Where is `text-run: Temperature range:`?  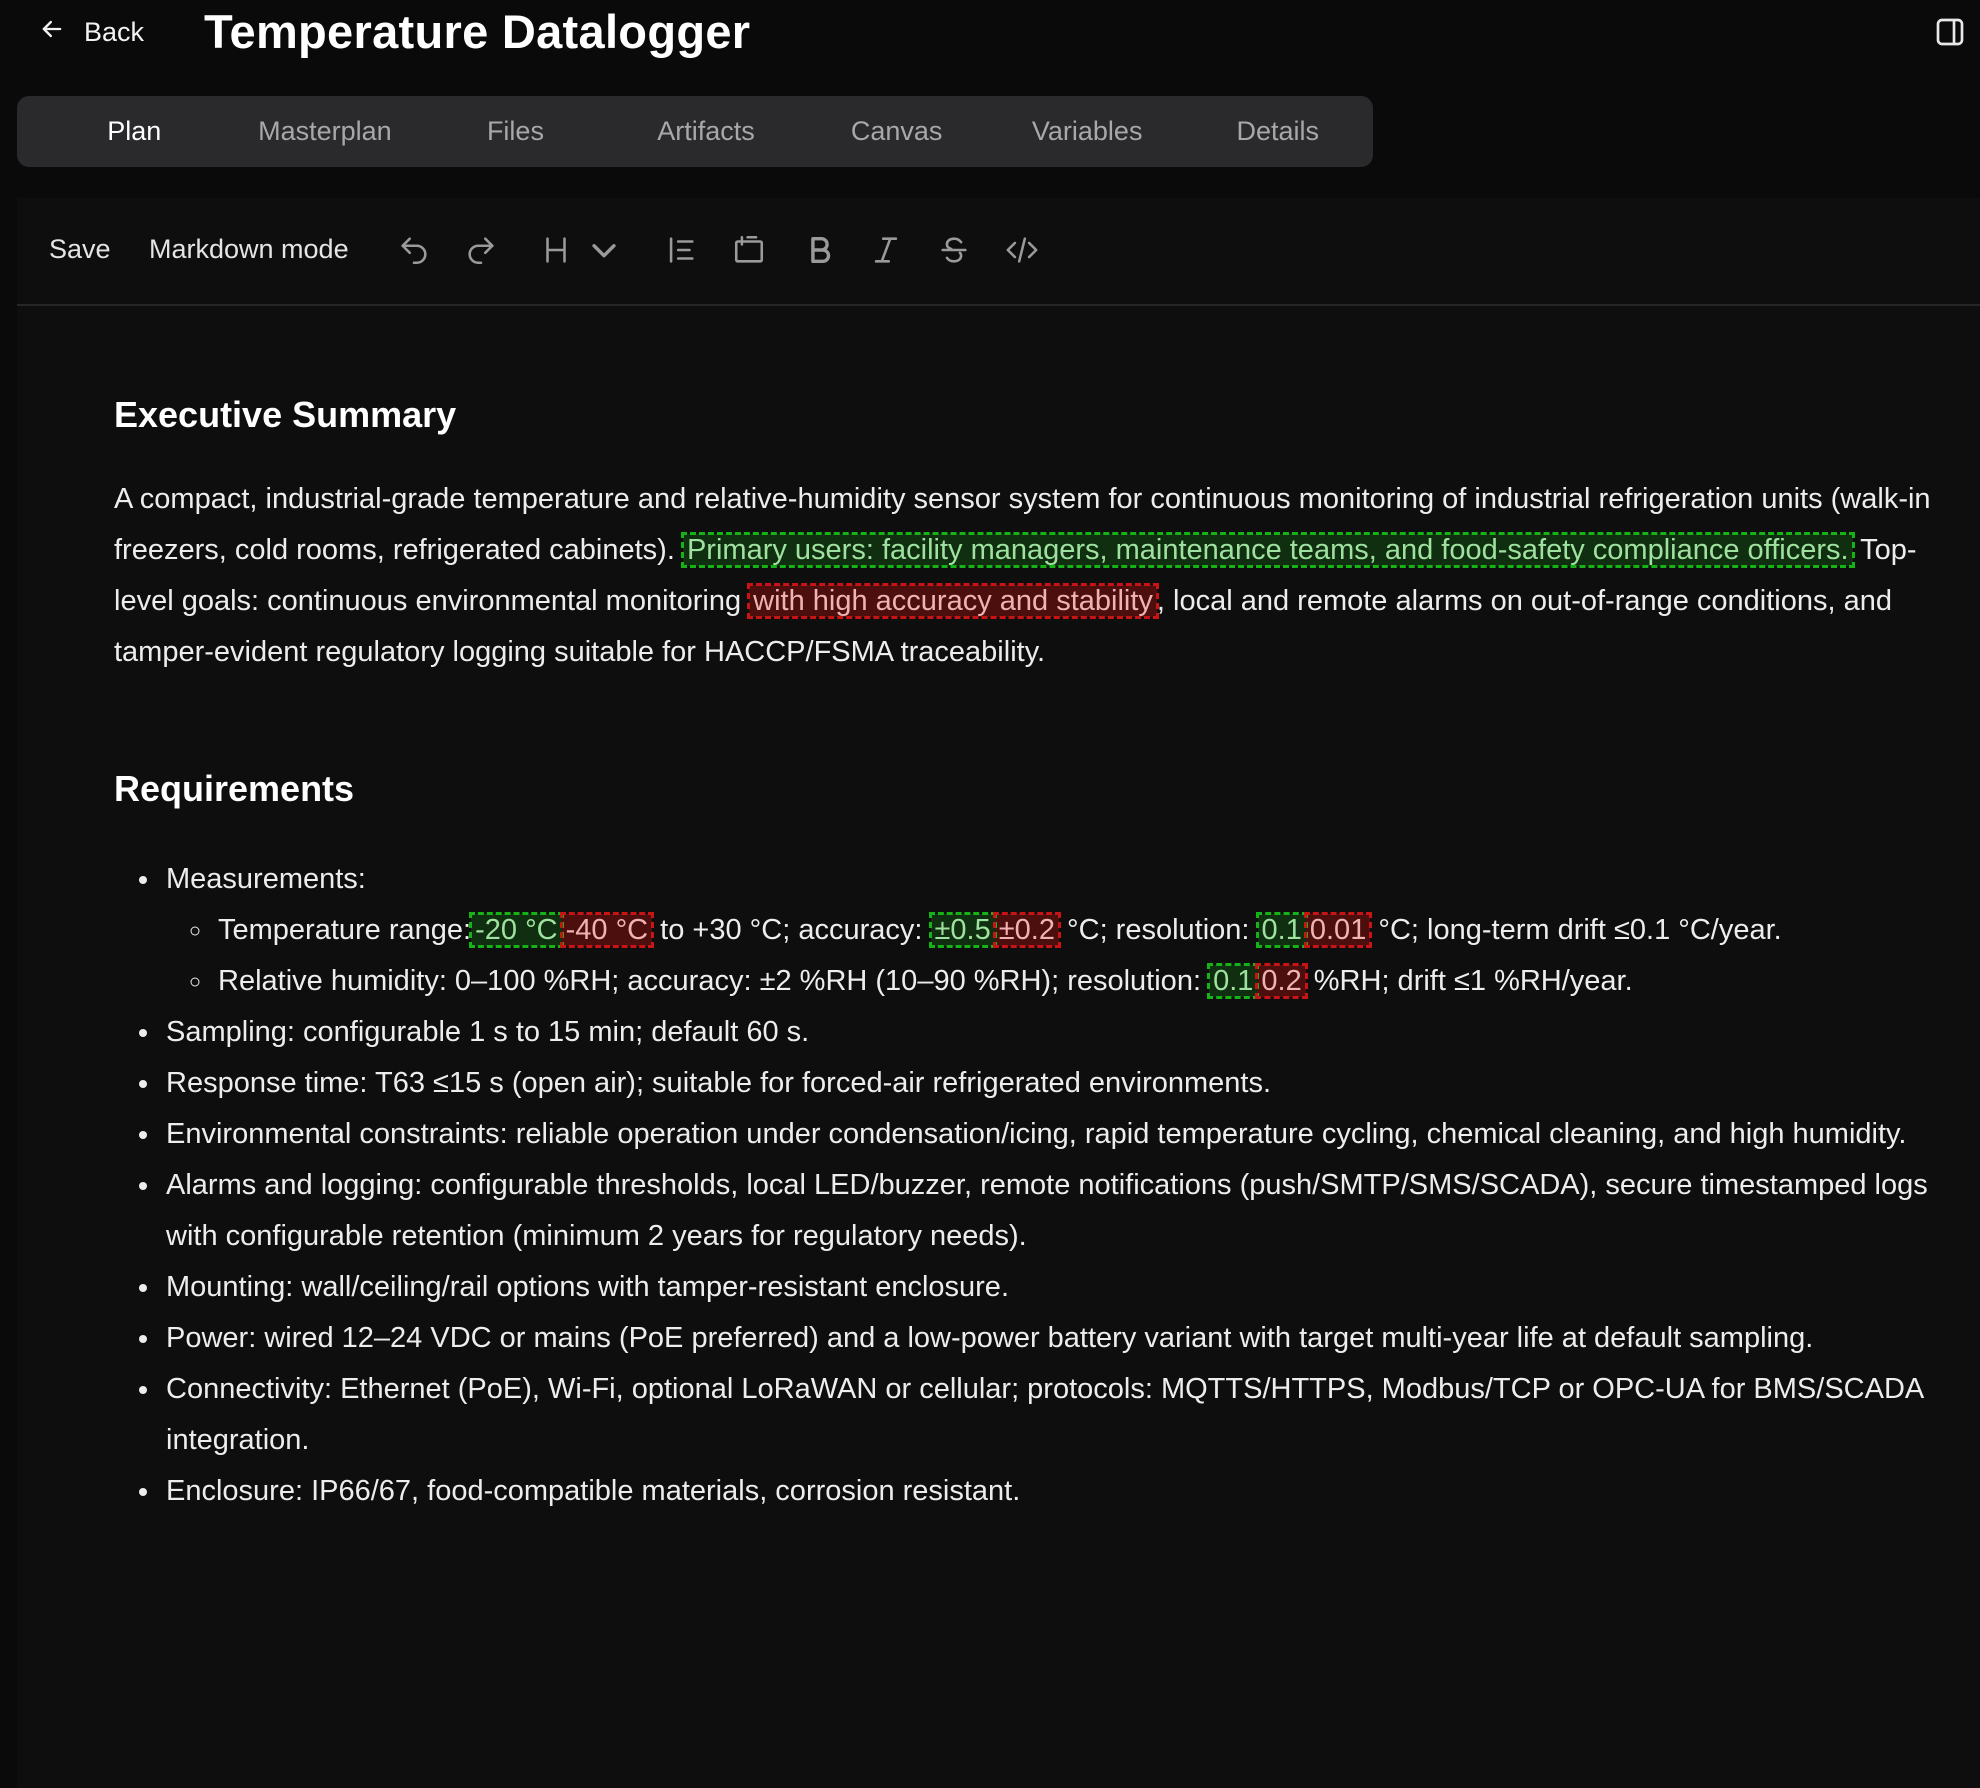
text-run: Temperature range: is located at coordinates (345, 930).